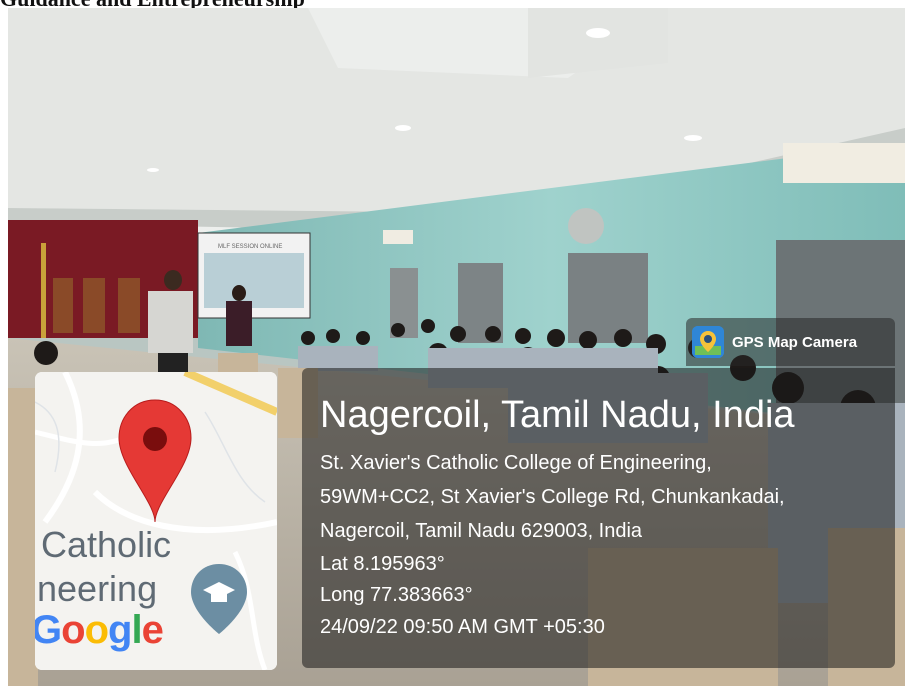  I want to click on latitude: Lat 8.195963°, so click(382, 564).